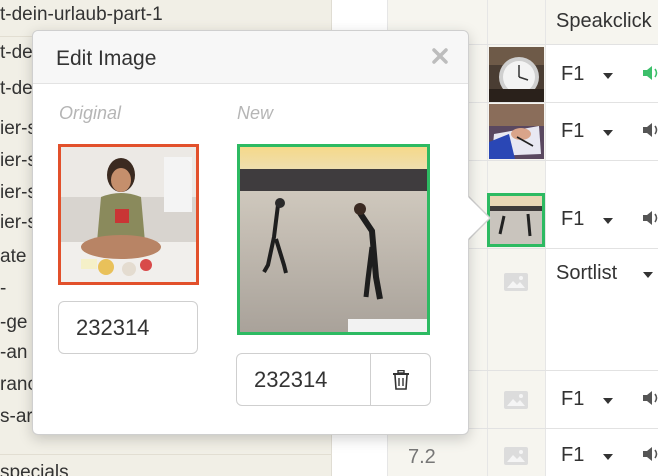  Describe the element at coordinates (333, 239) in the screenshot. I see `new-image` at that location.